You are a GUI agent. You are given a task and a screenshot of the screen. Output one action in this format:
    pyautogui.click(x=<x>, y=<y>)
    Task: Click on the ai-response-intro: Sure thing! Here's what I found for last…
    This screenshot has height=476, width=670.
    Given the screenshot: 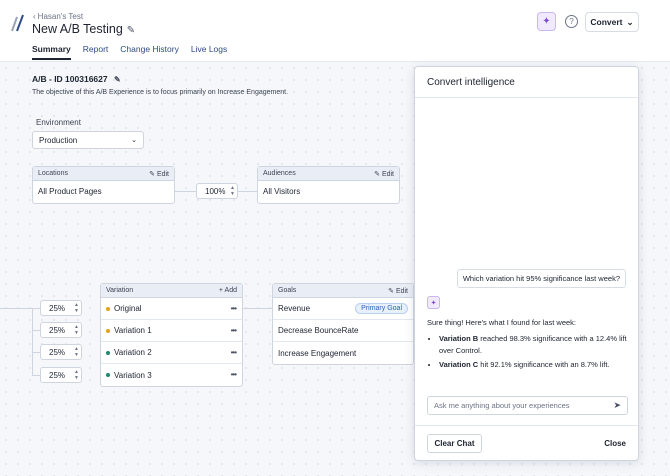 What is the action you would take?
    pyautogui.click(x=502, y=322)
    